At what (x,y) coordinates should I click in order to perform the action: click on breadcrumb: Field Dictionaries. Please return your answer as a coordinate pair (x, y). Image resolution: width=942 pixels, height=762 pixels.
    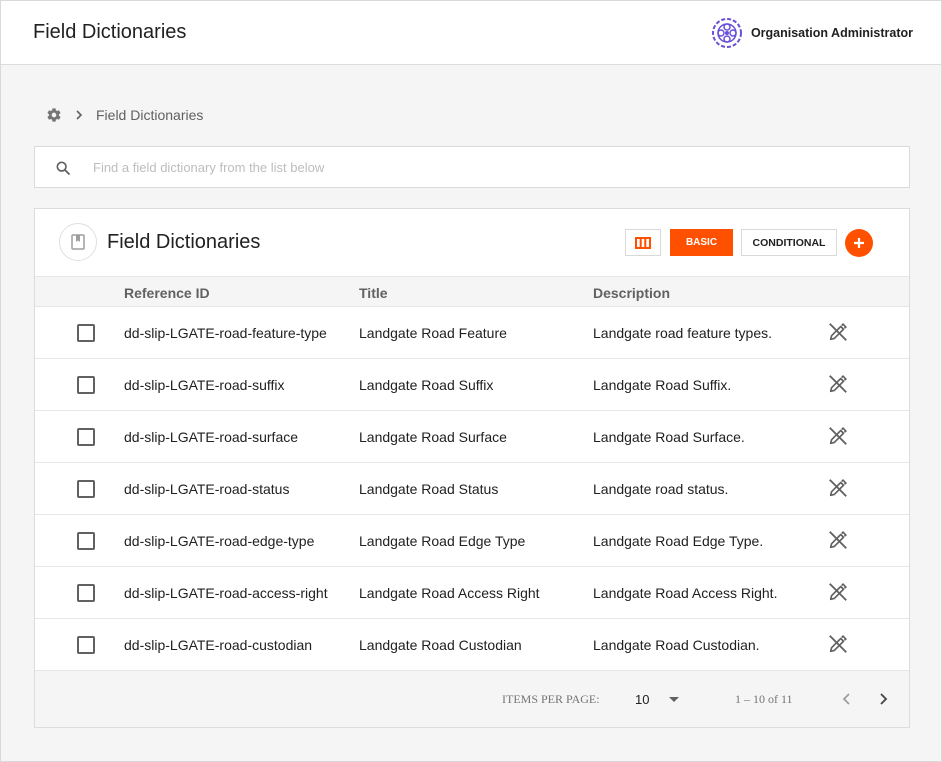
    Looking at the image, I should click on (124, 115).